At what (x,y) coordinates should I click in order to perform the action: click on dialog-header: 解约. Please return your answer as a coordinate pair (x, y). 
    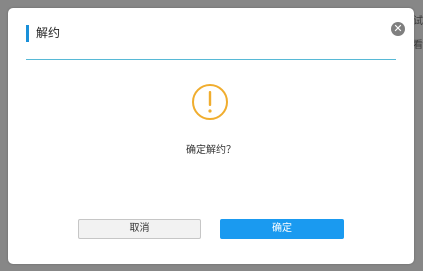
    Looking at the image, I should click on (211, 41).